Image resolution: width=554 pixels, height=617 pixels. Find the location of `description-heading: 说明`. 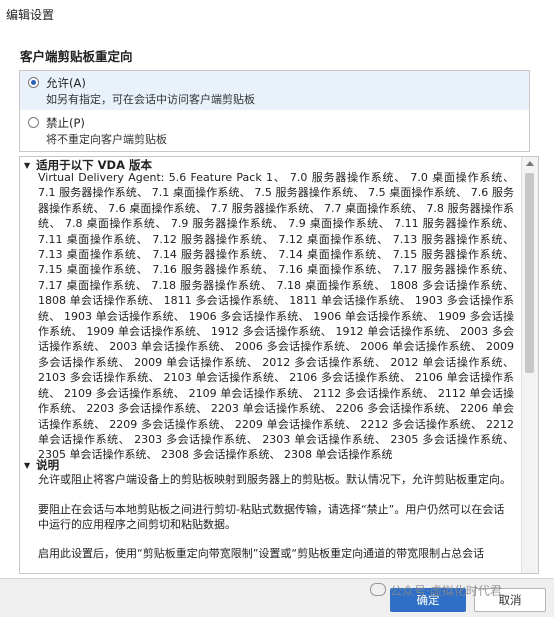

description-heading: 说明 is located at coordinates (48, 465).